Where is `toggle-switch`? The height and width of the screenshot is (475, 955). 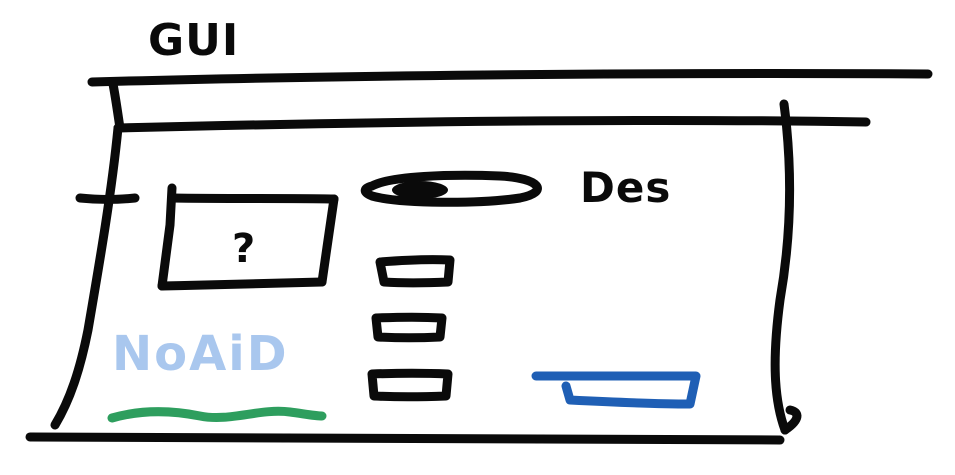
toggle-switch is located at coordinates (451, 188).